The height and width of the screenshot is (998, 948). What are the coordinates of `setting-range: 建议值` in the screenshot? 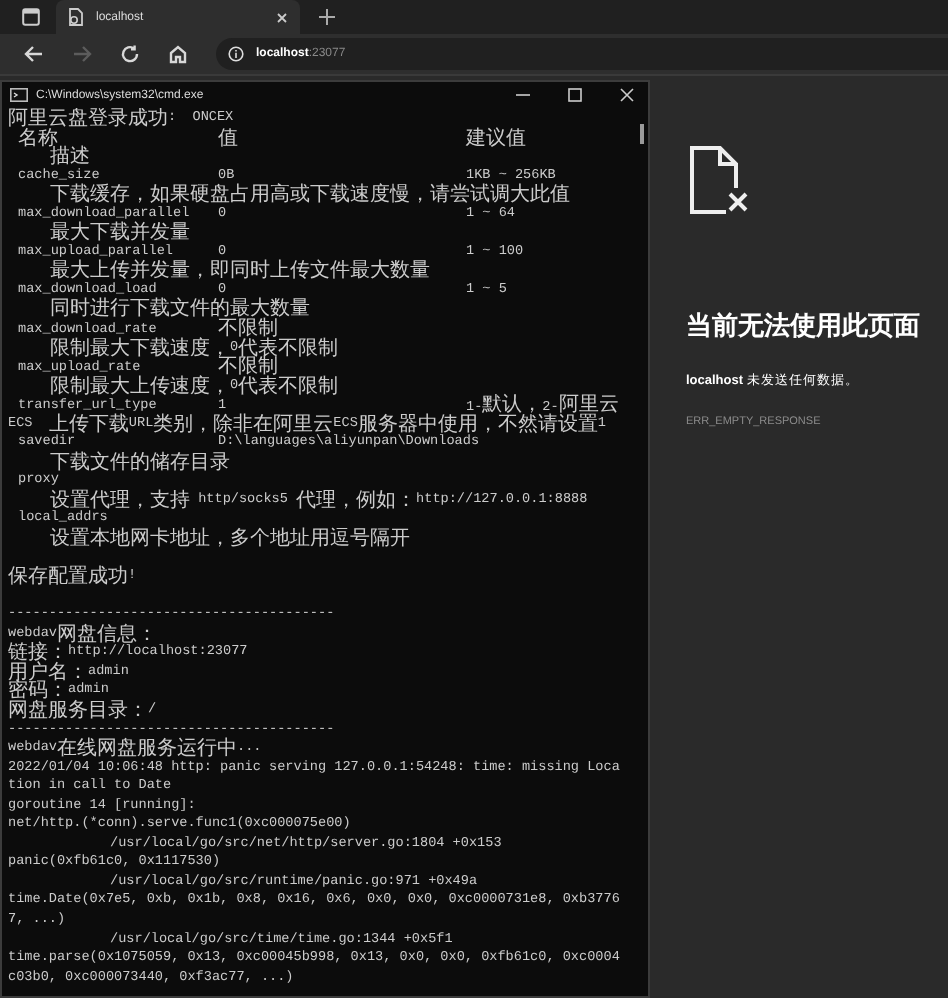 It's located at (497, 141).